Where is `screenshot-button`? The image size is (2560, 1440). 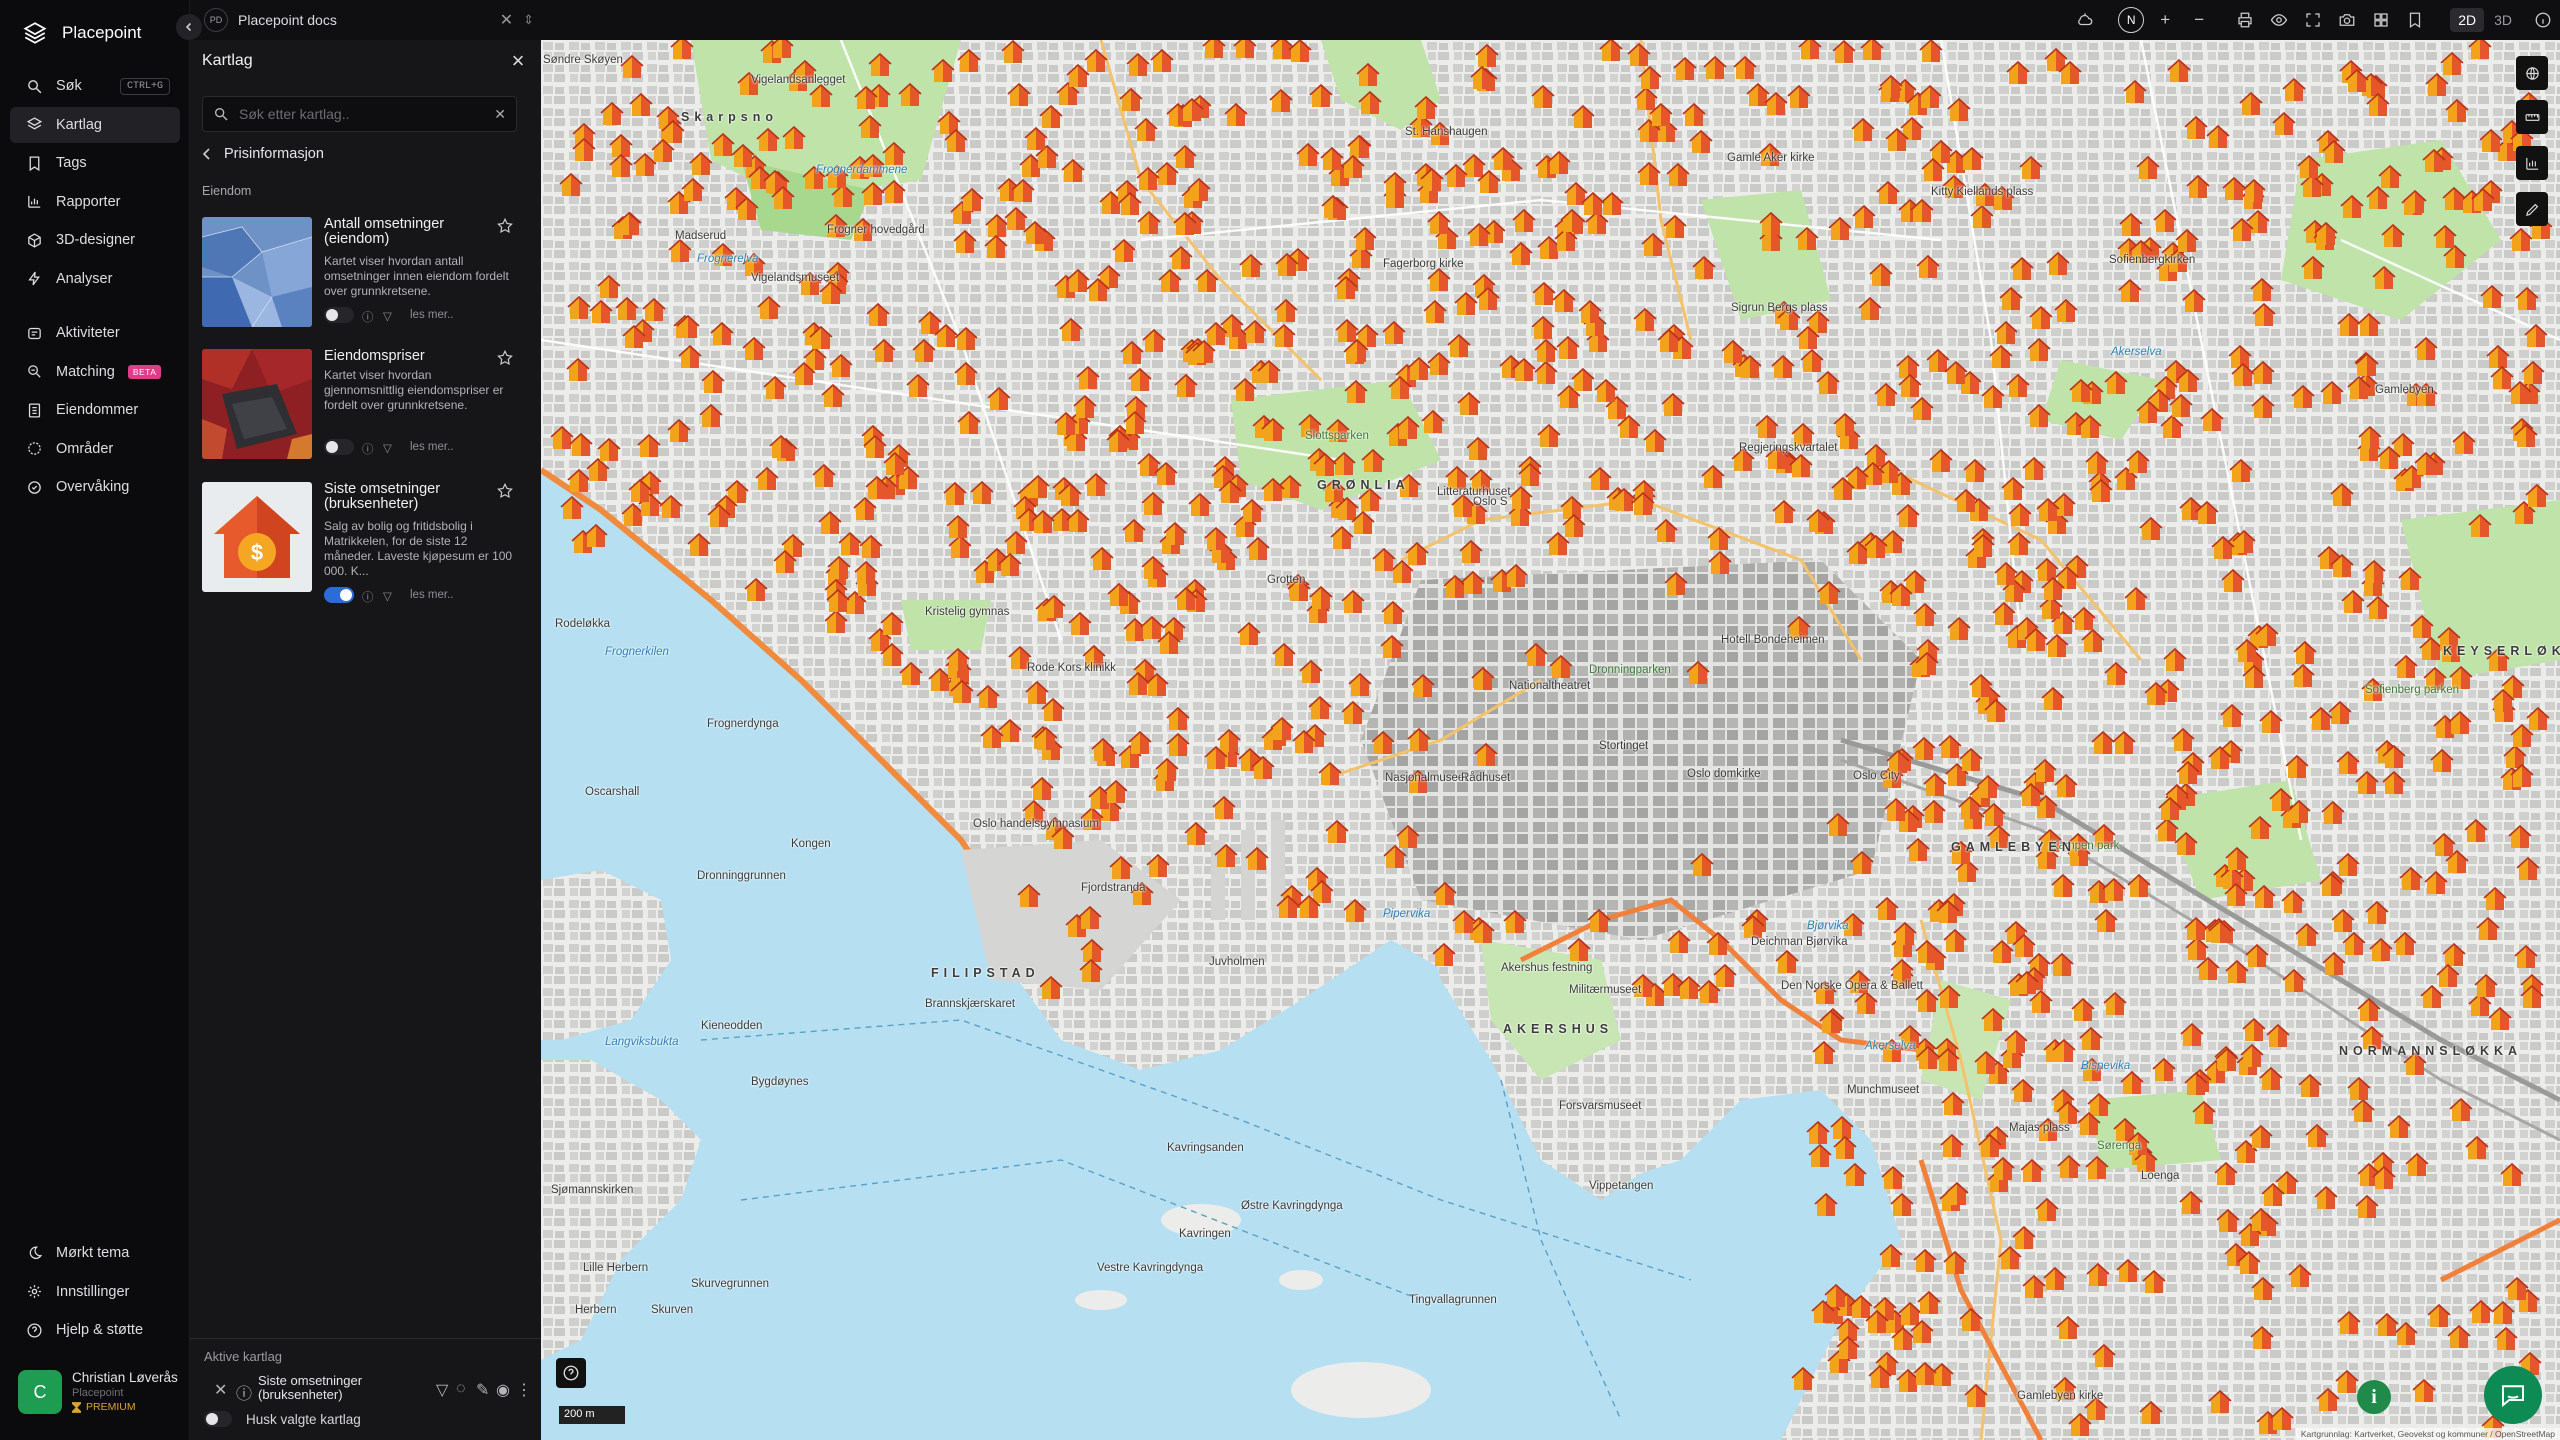 screenshot-button is located at coordinates (2347, 20).